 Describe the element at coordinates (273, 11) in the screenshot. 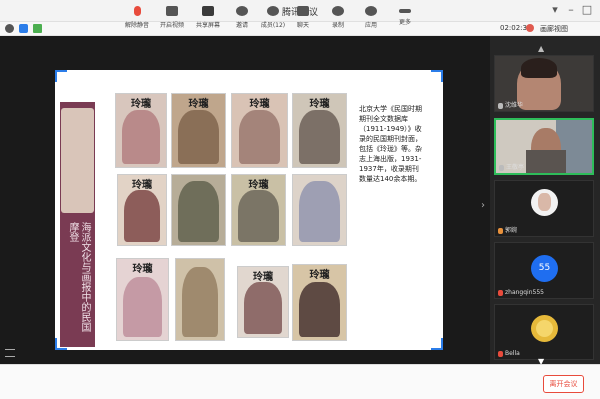

I see `members-icon` at that location.